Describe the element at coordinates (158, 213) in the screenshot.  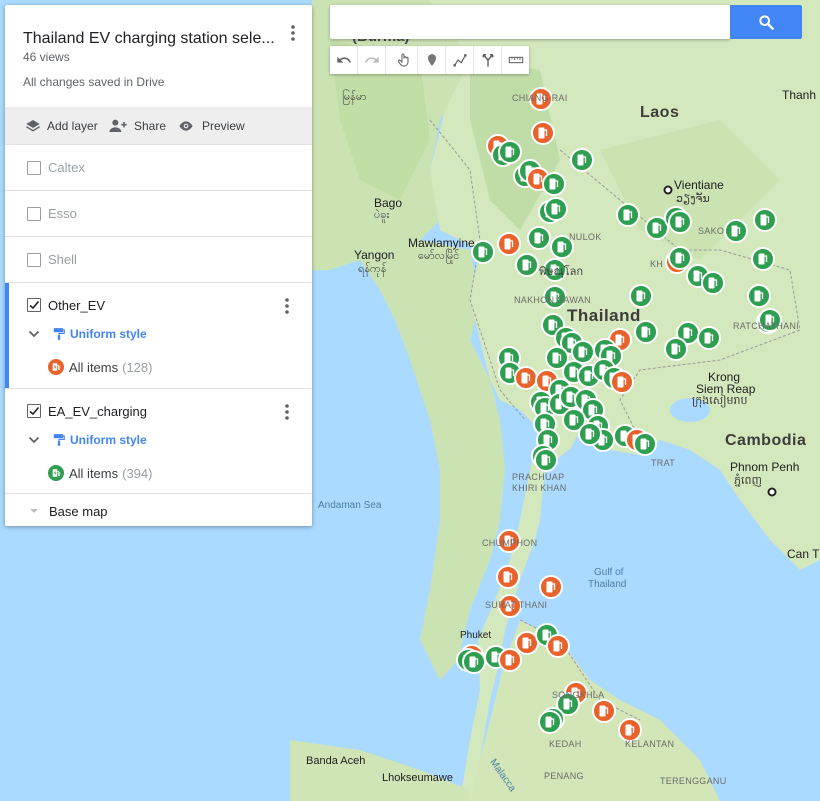
I see `layer-esso: Esso` at that location.